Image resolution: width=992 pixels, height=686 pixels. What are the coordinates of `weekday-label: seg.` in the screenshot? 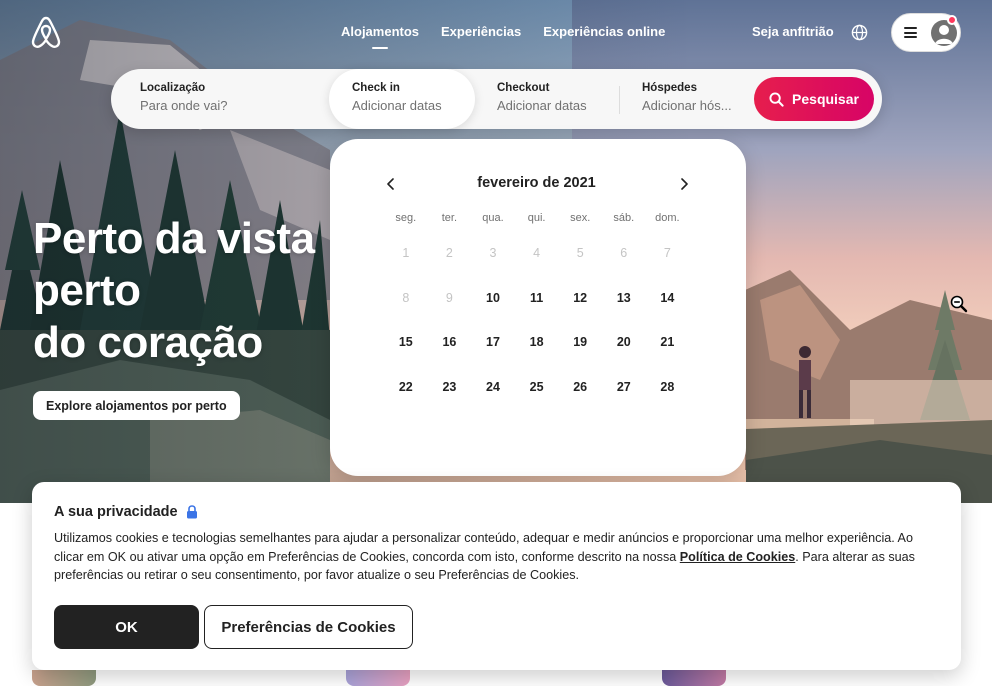 It's located at (406, 218).